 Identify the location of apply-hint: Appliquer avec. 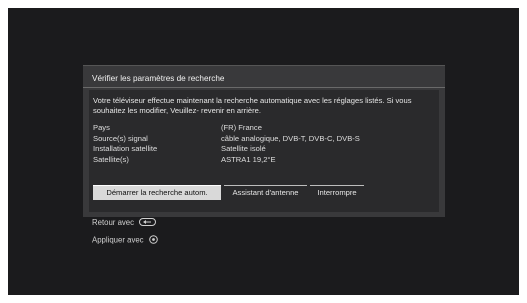
(125, 240).